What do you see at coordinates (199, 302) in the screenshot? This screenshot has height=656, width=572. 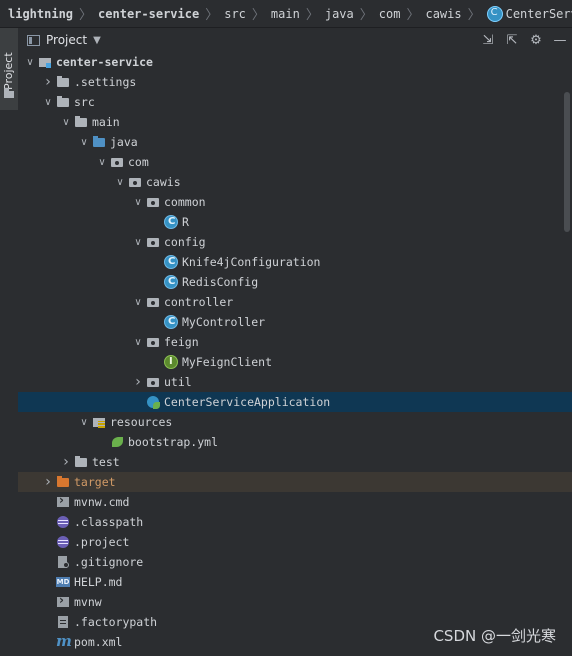 I see `tree-item-label: controller` at bounding box center [199, 302].